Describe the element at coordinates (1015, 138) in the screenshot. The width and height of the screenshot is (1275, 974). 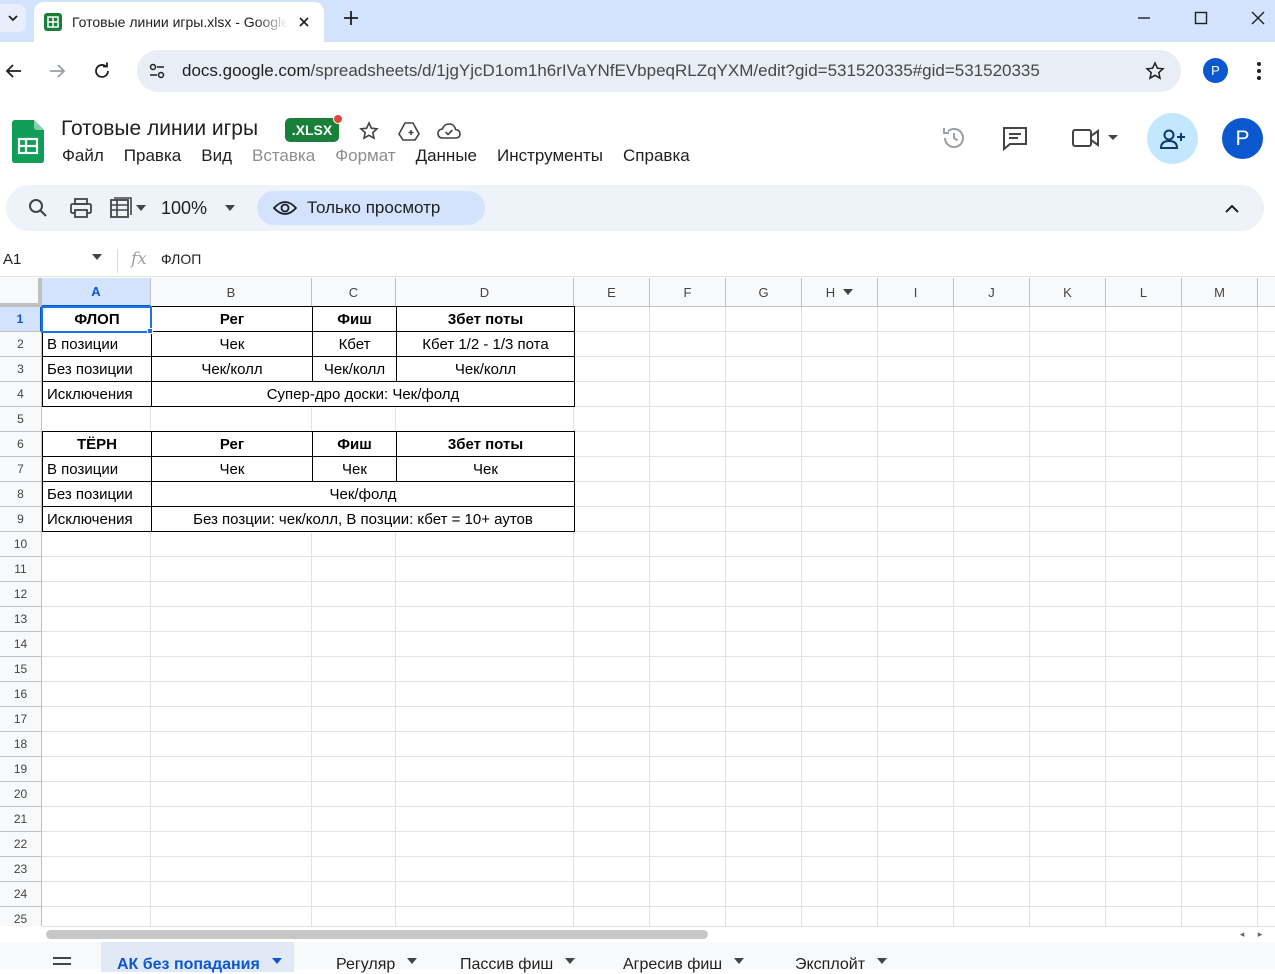
I see `comments-icon` at that location.